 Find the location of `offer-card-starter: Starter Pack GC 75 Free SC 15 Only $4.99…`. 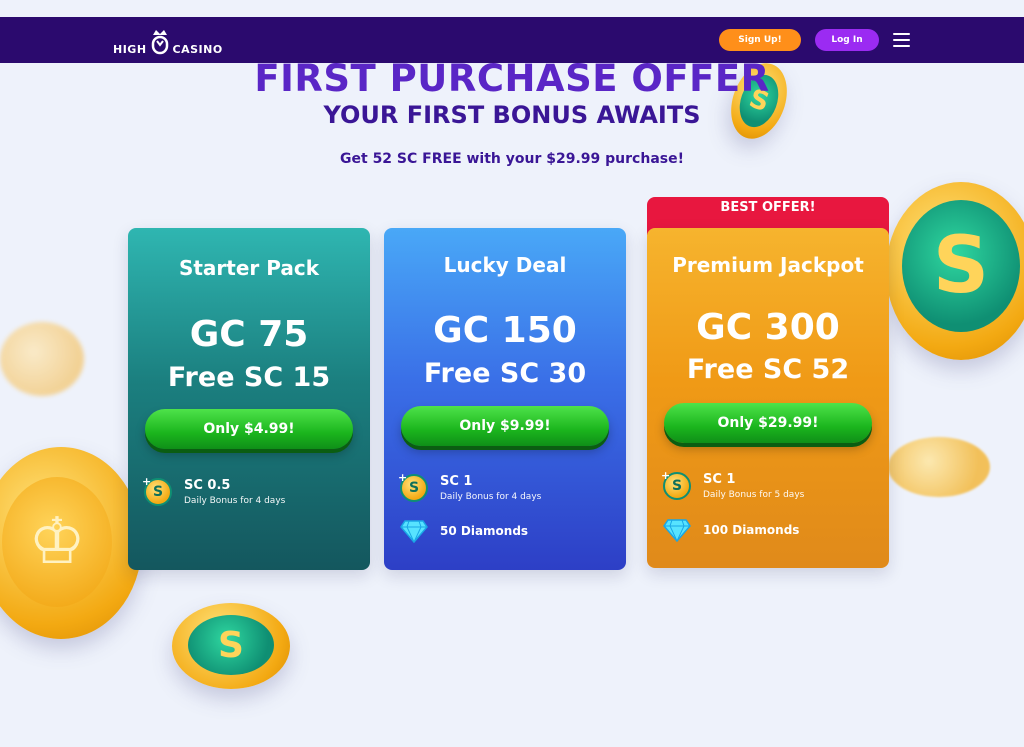

offer-card-starter: Starter Pack GC 75 Free SC 15 Only $4.99… is located at coordinates (249, 399).